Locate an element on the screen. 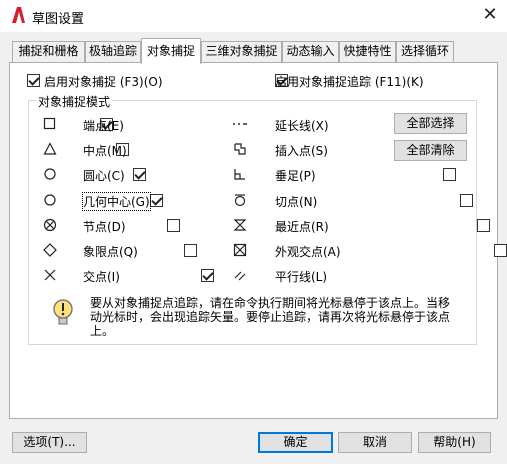 The height and width of the screenshot is (464, 507). insertion-label: 插入点(S) is located at coordinates (301, 151).